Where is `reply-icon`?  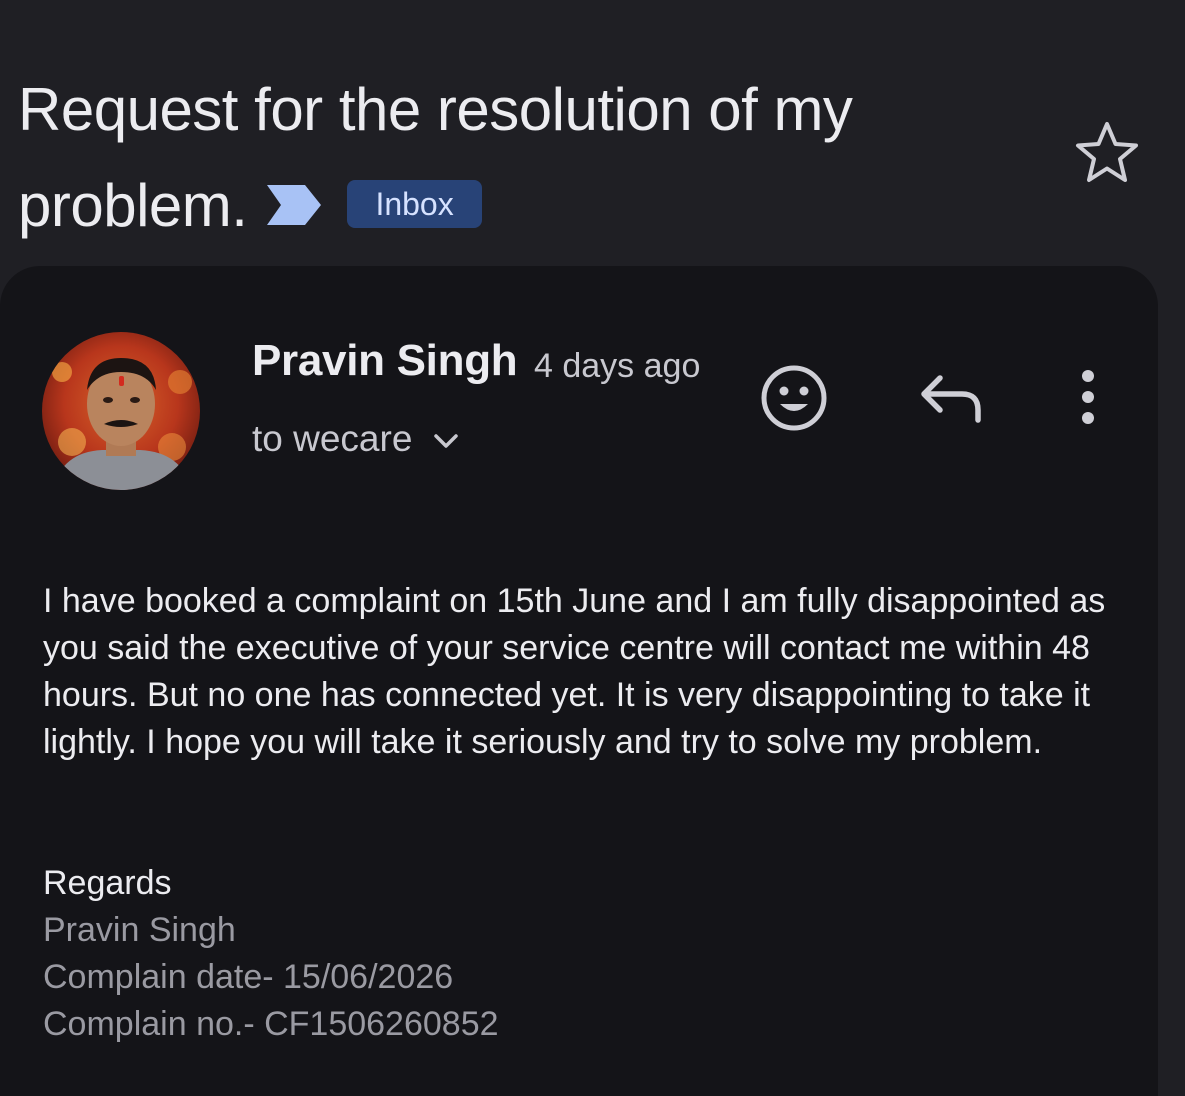 reply-icon is located at coordinates (951, 399).